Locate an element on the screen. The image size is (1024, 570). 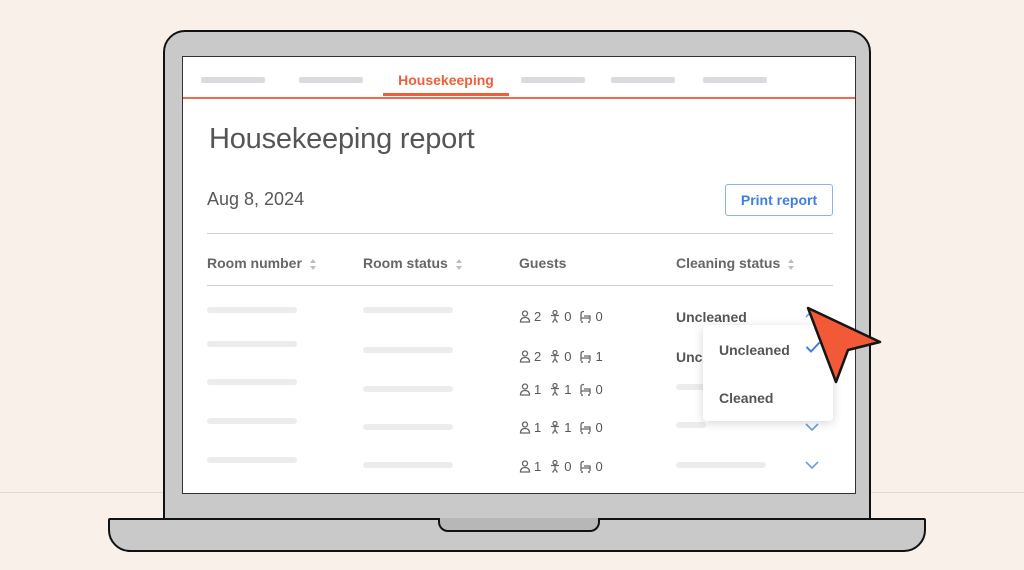
dropdown-option-cleaned: Cleaned is located at coordinates (746, 398).